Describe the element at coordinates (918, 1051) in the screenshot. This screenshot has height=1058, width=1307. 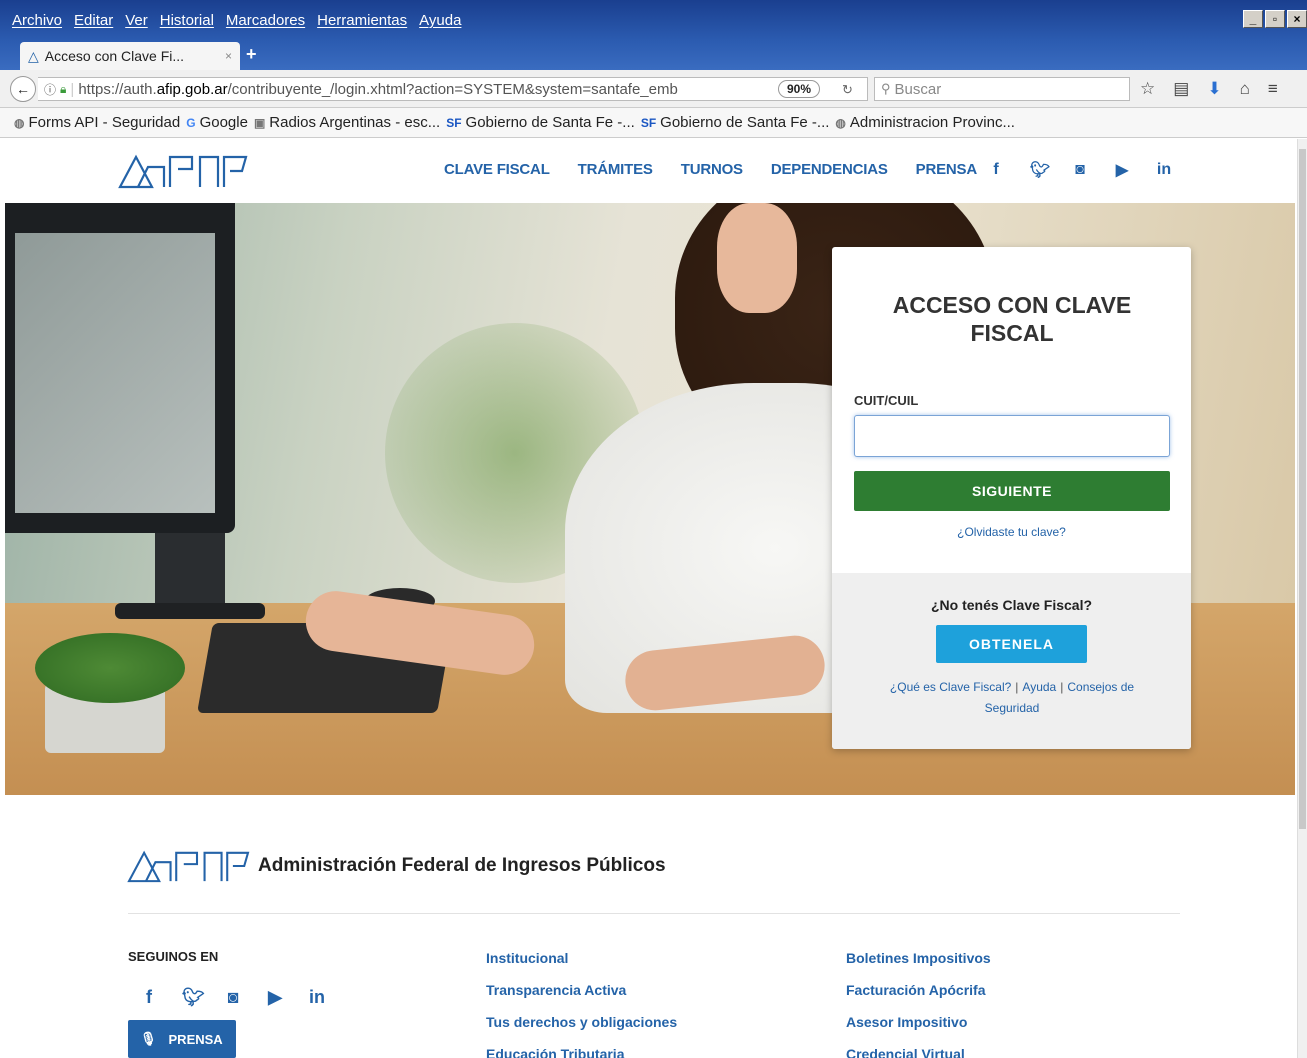
I see `footer-link: Credencial Virtual` at that location.